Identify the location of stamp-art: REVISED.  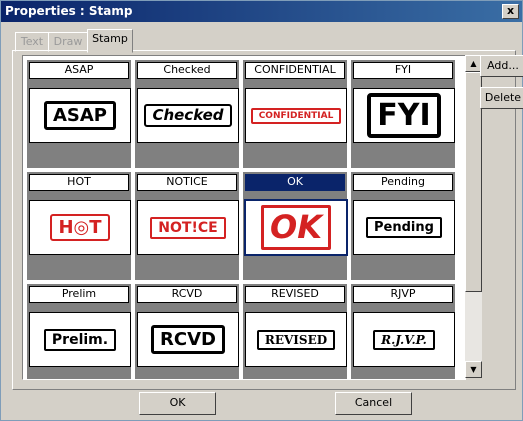
(296, 339).